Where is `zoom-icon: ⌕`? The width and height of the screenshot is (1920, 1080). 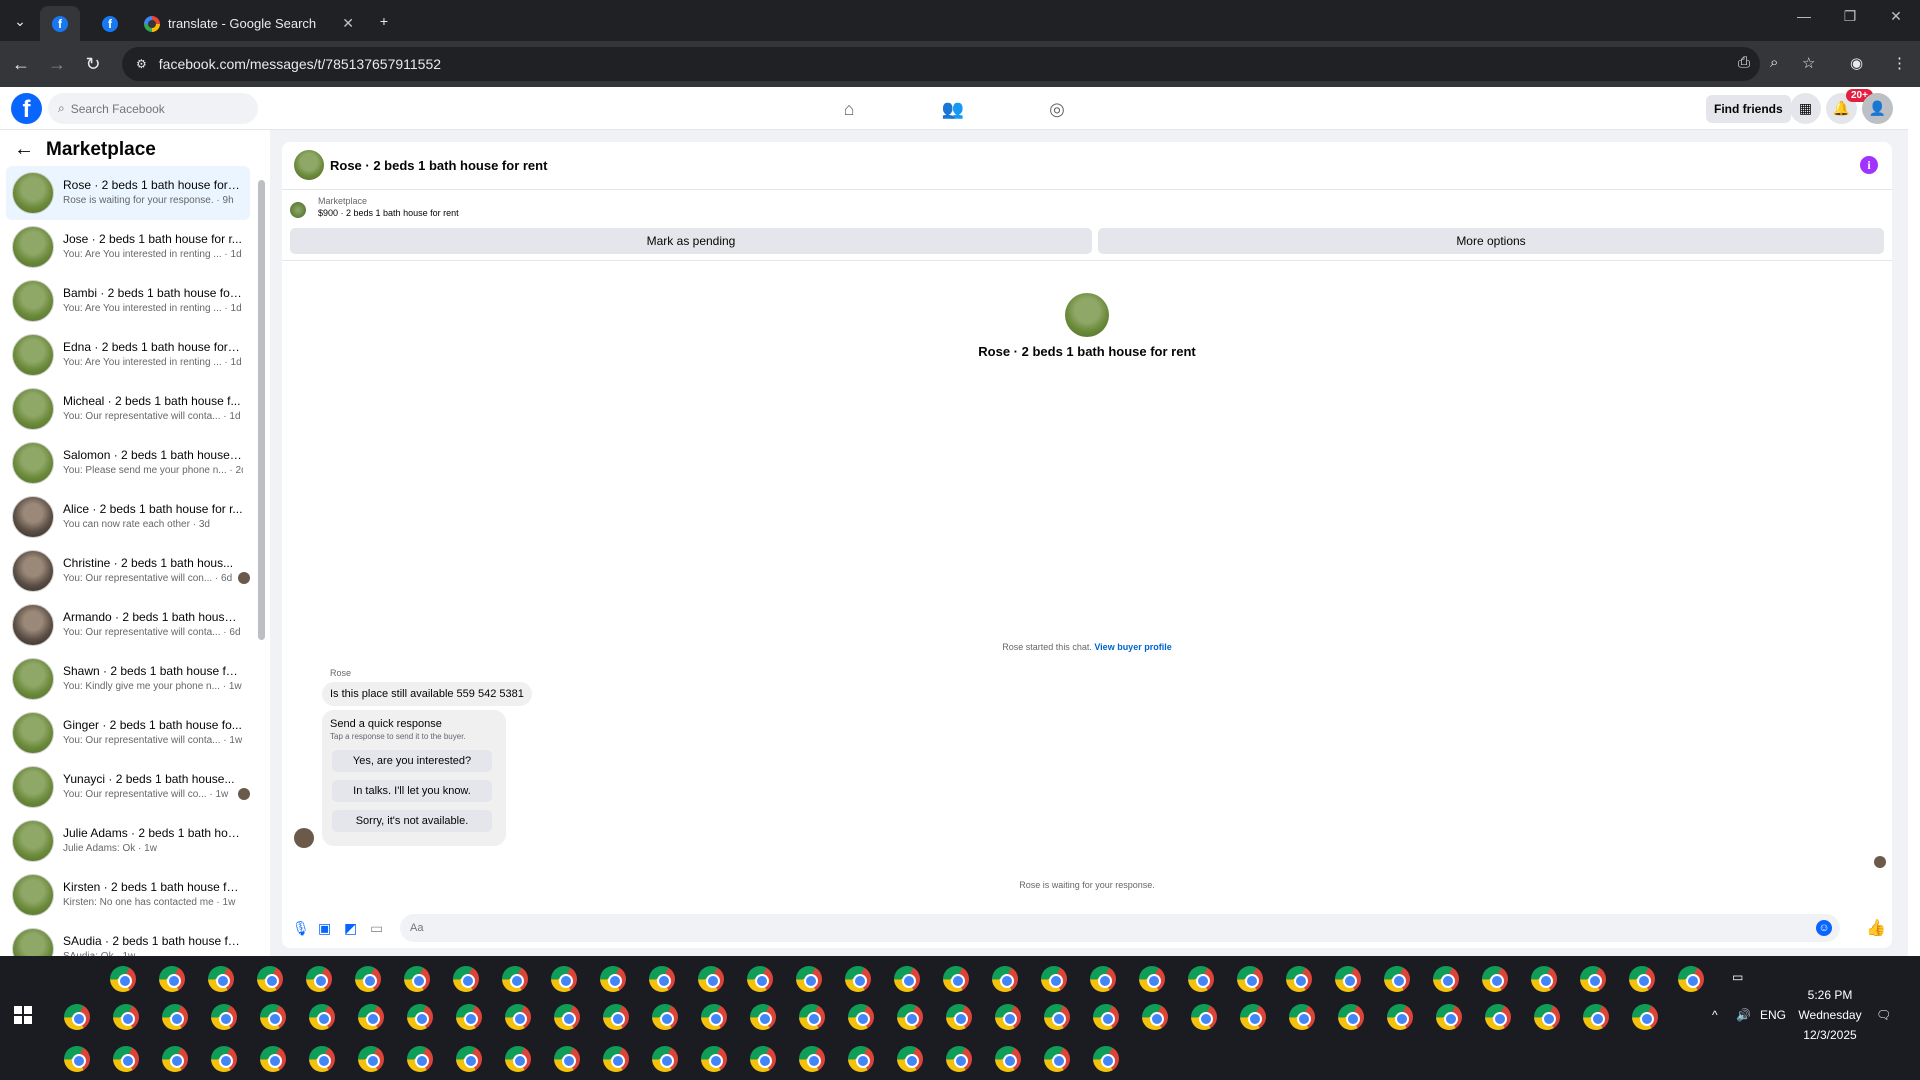 zoom-icon: ⌕ is located at coordinates (1774, 62).